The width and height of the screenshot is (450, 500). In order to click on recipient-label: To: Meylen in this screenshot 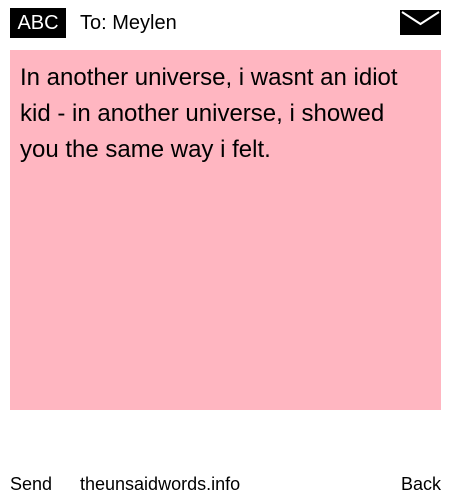, I will do `click(128, 23)`.